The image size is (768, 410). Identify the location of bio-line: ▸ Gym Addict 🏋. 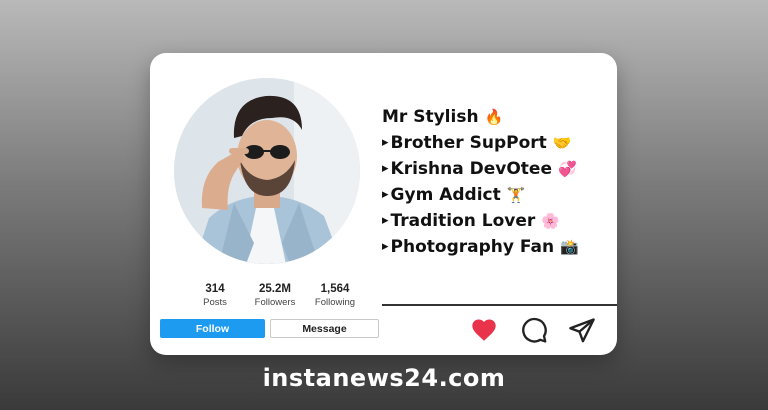
(497, 195).